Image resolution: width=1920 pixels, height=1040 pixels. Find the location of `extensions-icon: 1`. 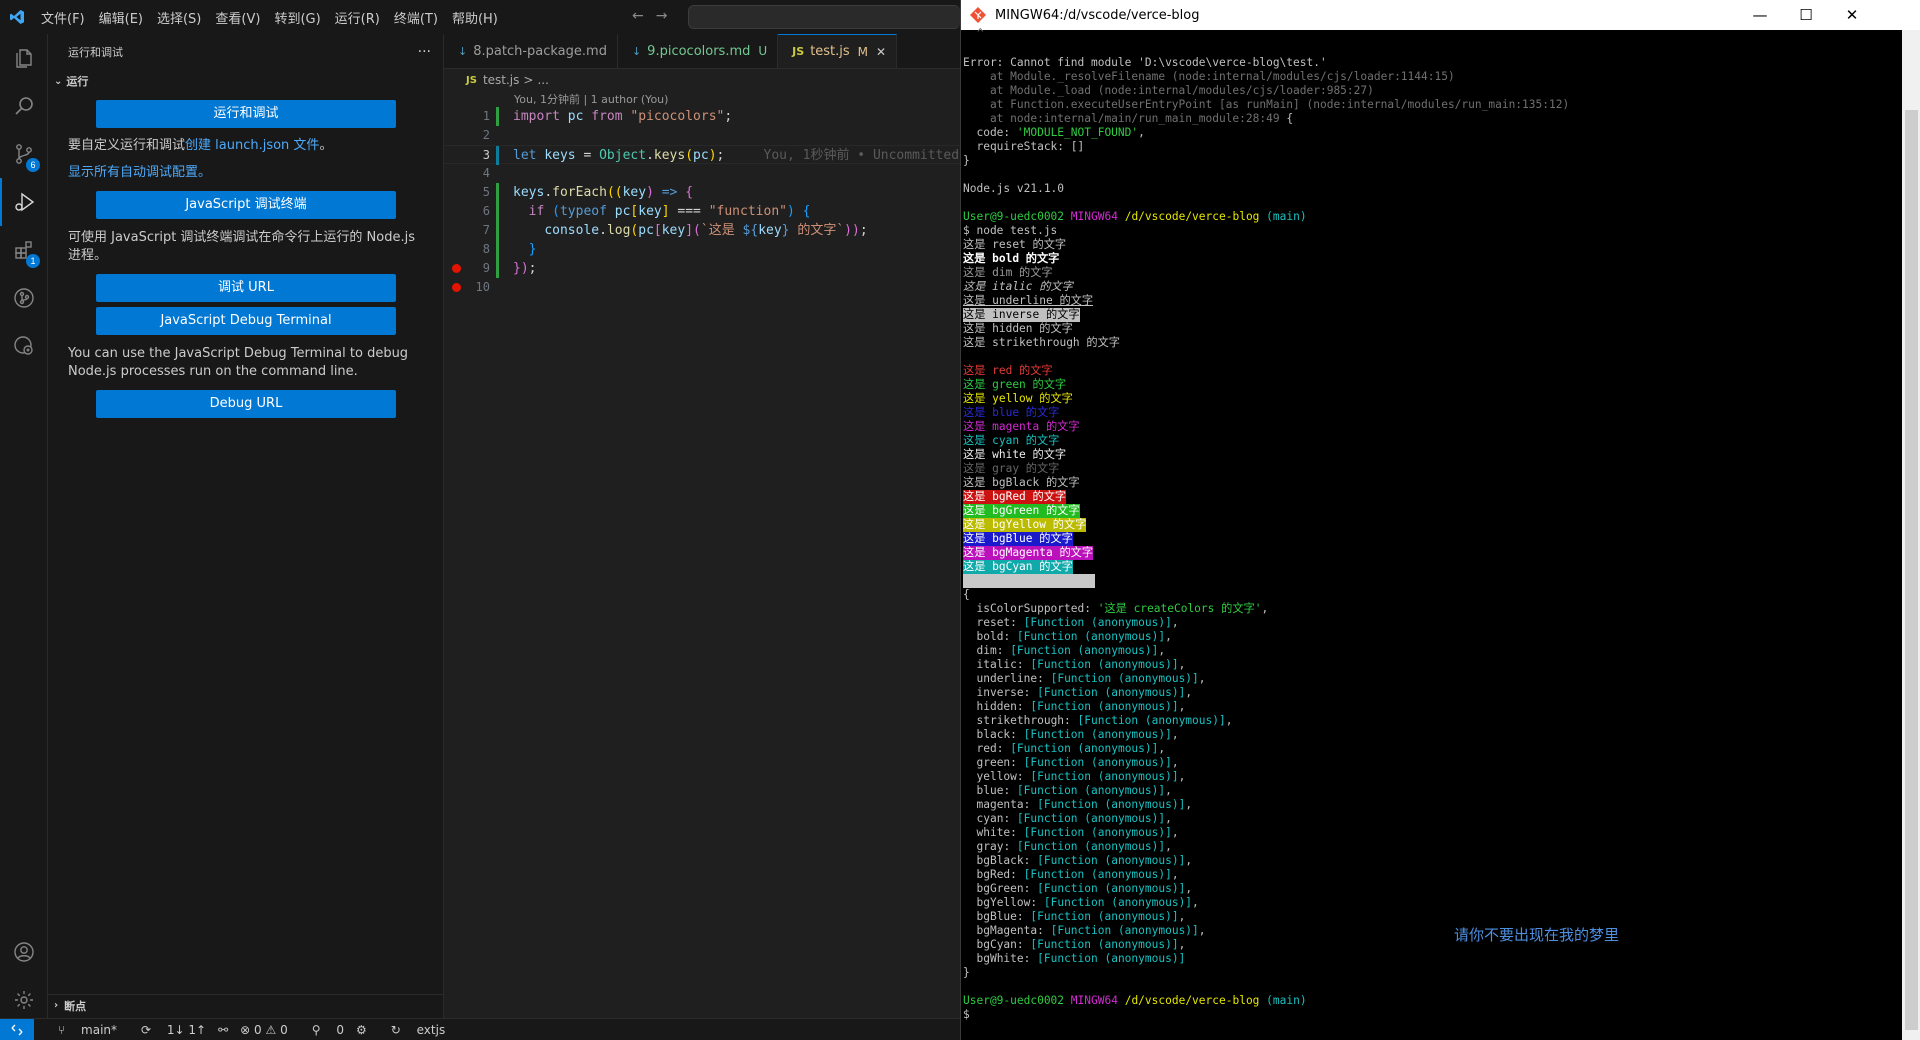

extensions-icon: 1 is located at coordinates (24, 250).